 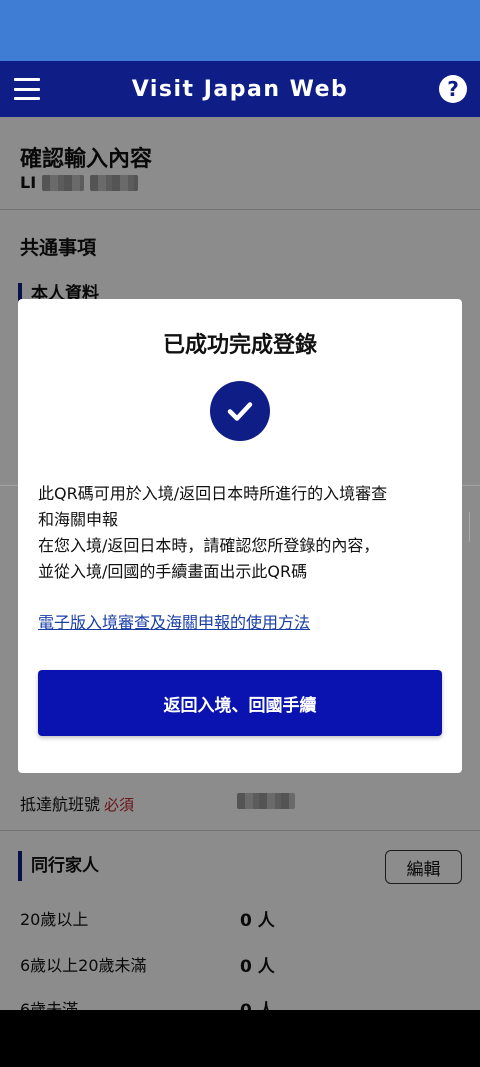 What do you see at coordinates (240, 411) in the screenshot?
I see `check-icon` at bounding box center [240, 411].